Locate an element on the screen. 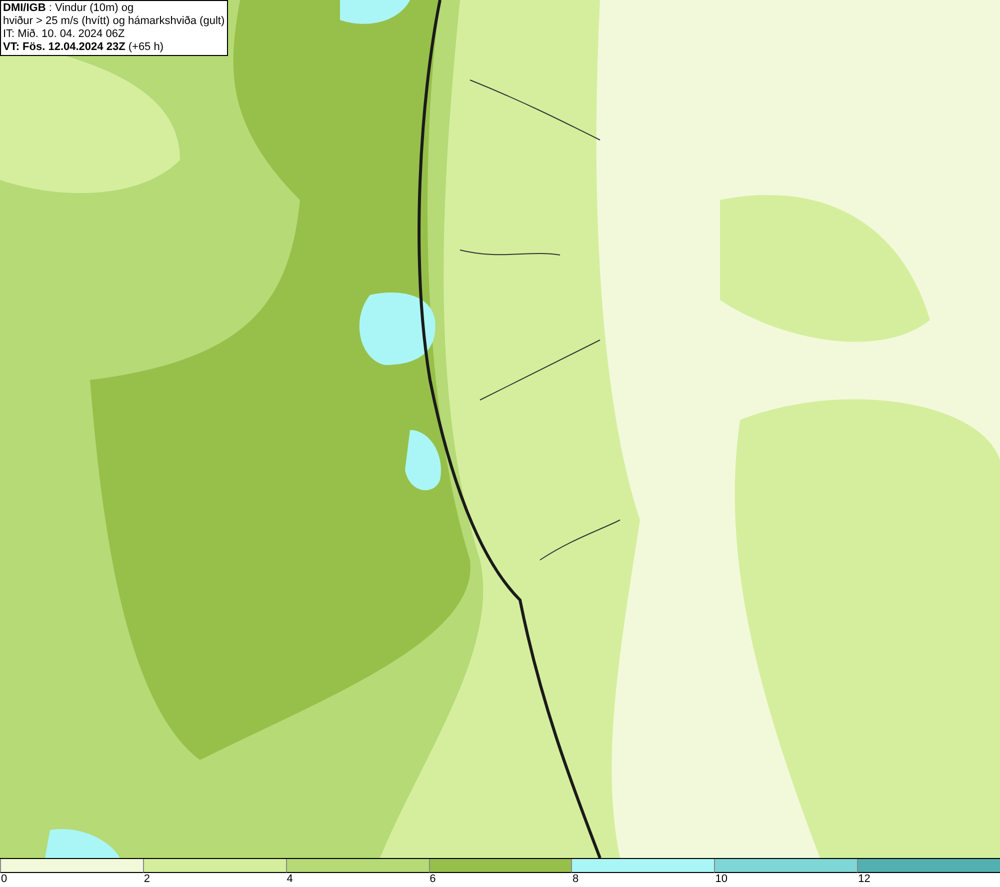 This screenshot has height=887, width=1000. info-text: VT: Fös. 12.04.2024 23Z (+65 h) is located at coordinates (84, 47).